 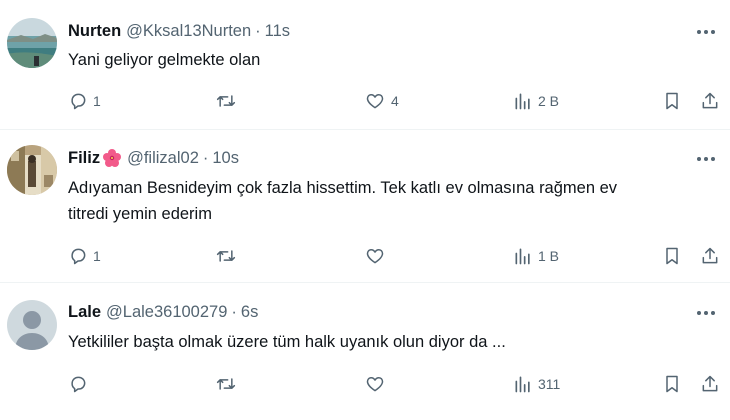 What do you see at coordinates (164, 60) in the screenshot?
I see `tweet-text-line: Yani geliyor gelmekte olan` at bounding box center [164, 60].